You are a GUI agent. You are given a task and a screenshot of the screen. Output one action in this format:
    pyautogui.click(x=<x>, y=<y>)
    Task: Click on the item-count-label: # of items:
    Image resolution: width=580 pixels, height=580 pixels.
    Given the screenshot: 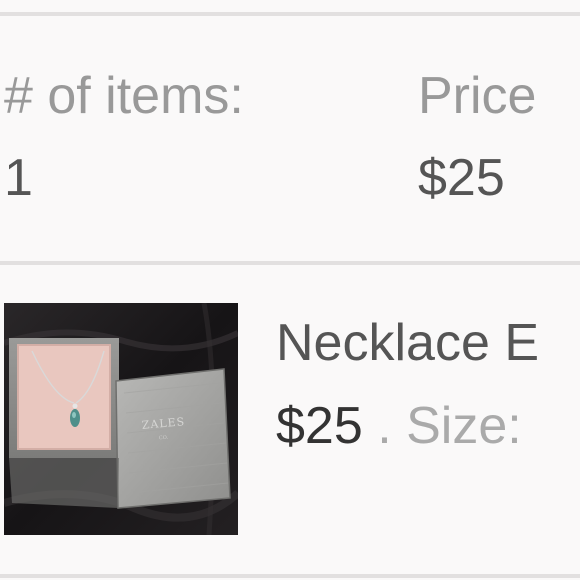 What is the action you would take?
    pyautogui.click(x=124, y=96)
    